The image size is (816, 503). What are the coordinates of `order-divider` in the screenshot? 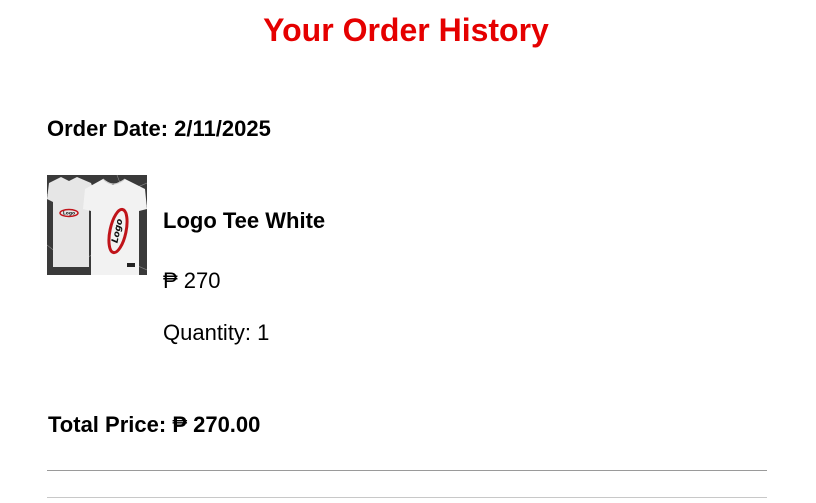 It's located at (407, 470).